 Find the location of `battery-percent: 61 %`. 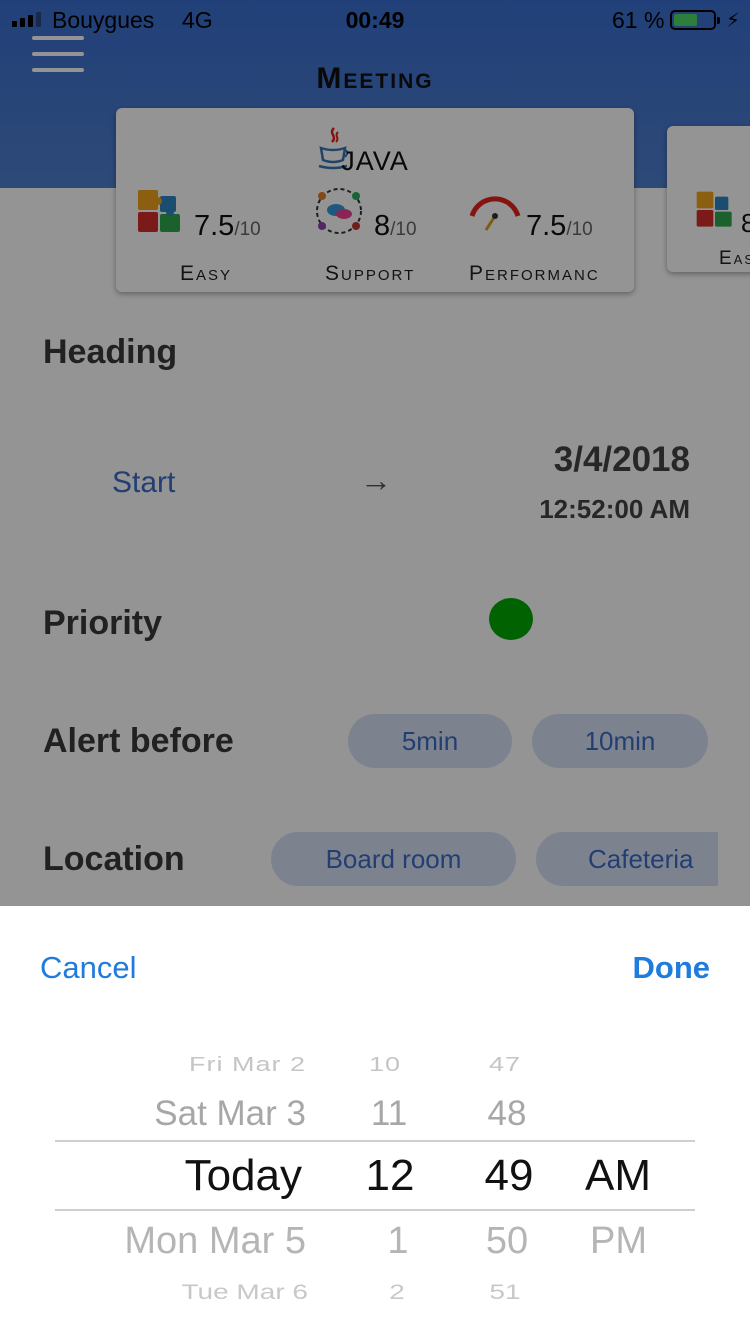

battery-percent: 61 % is located at coordinates (638, 20).